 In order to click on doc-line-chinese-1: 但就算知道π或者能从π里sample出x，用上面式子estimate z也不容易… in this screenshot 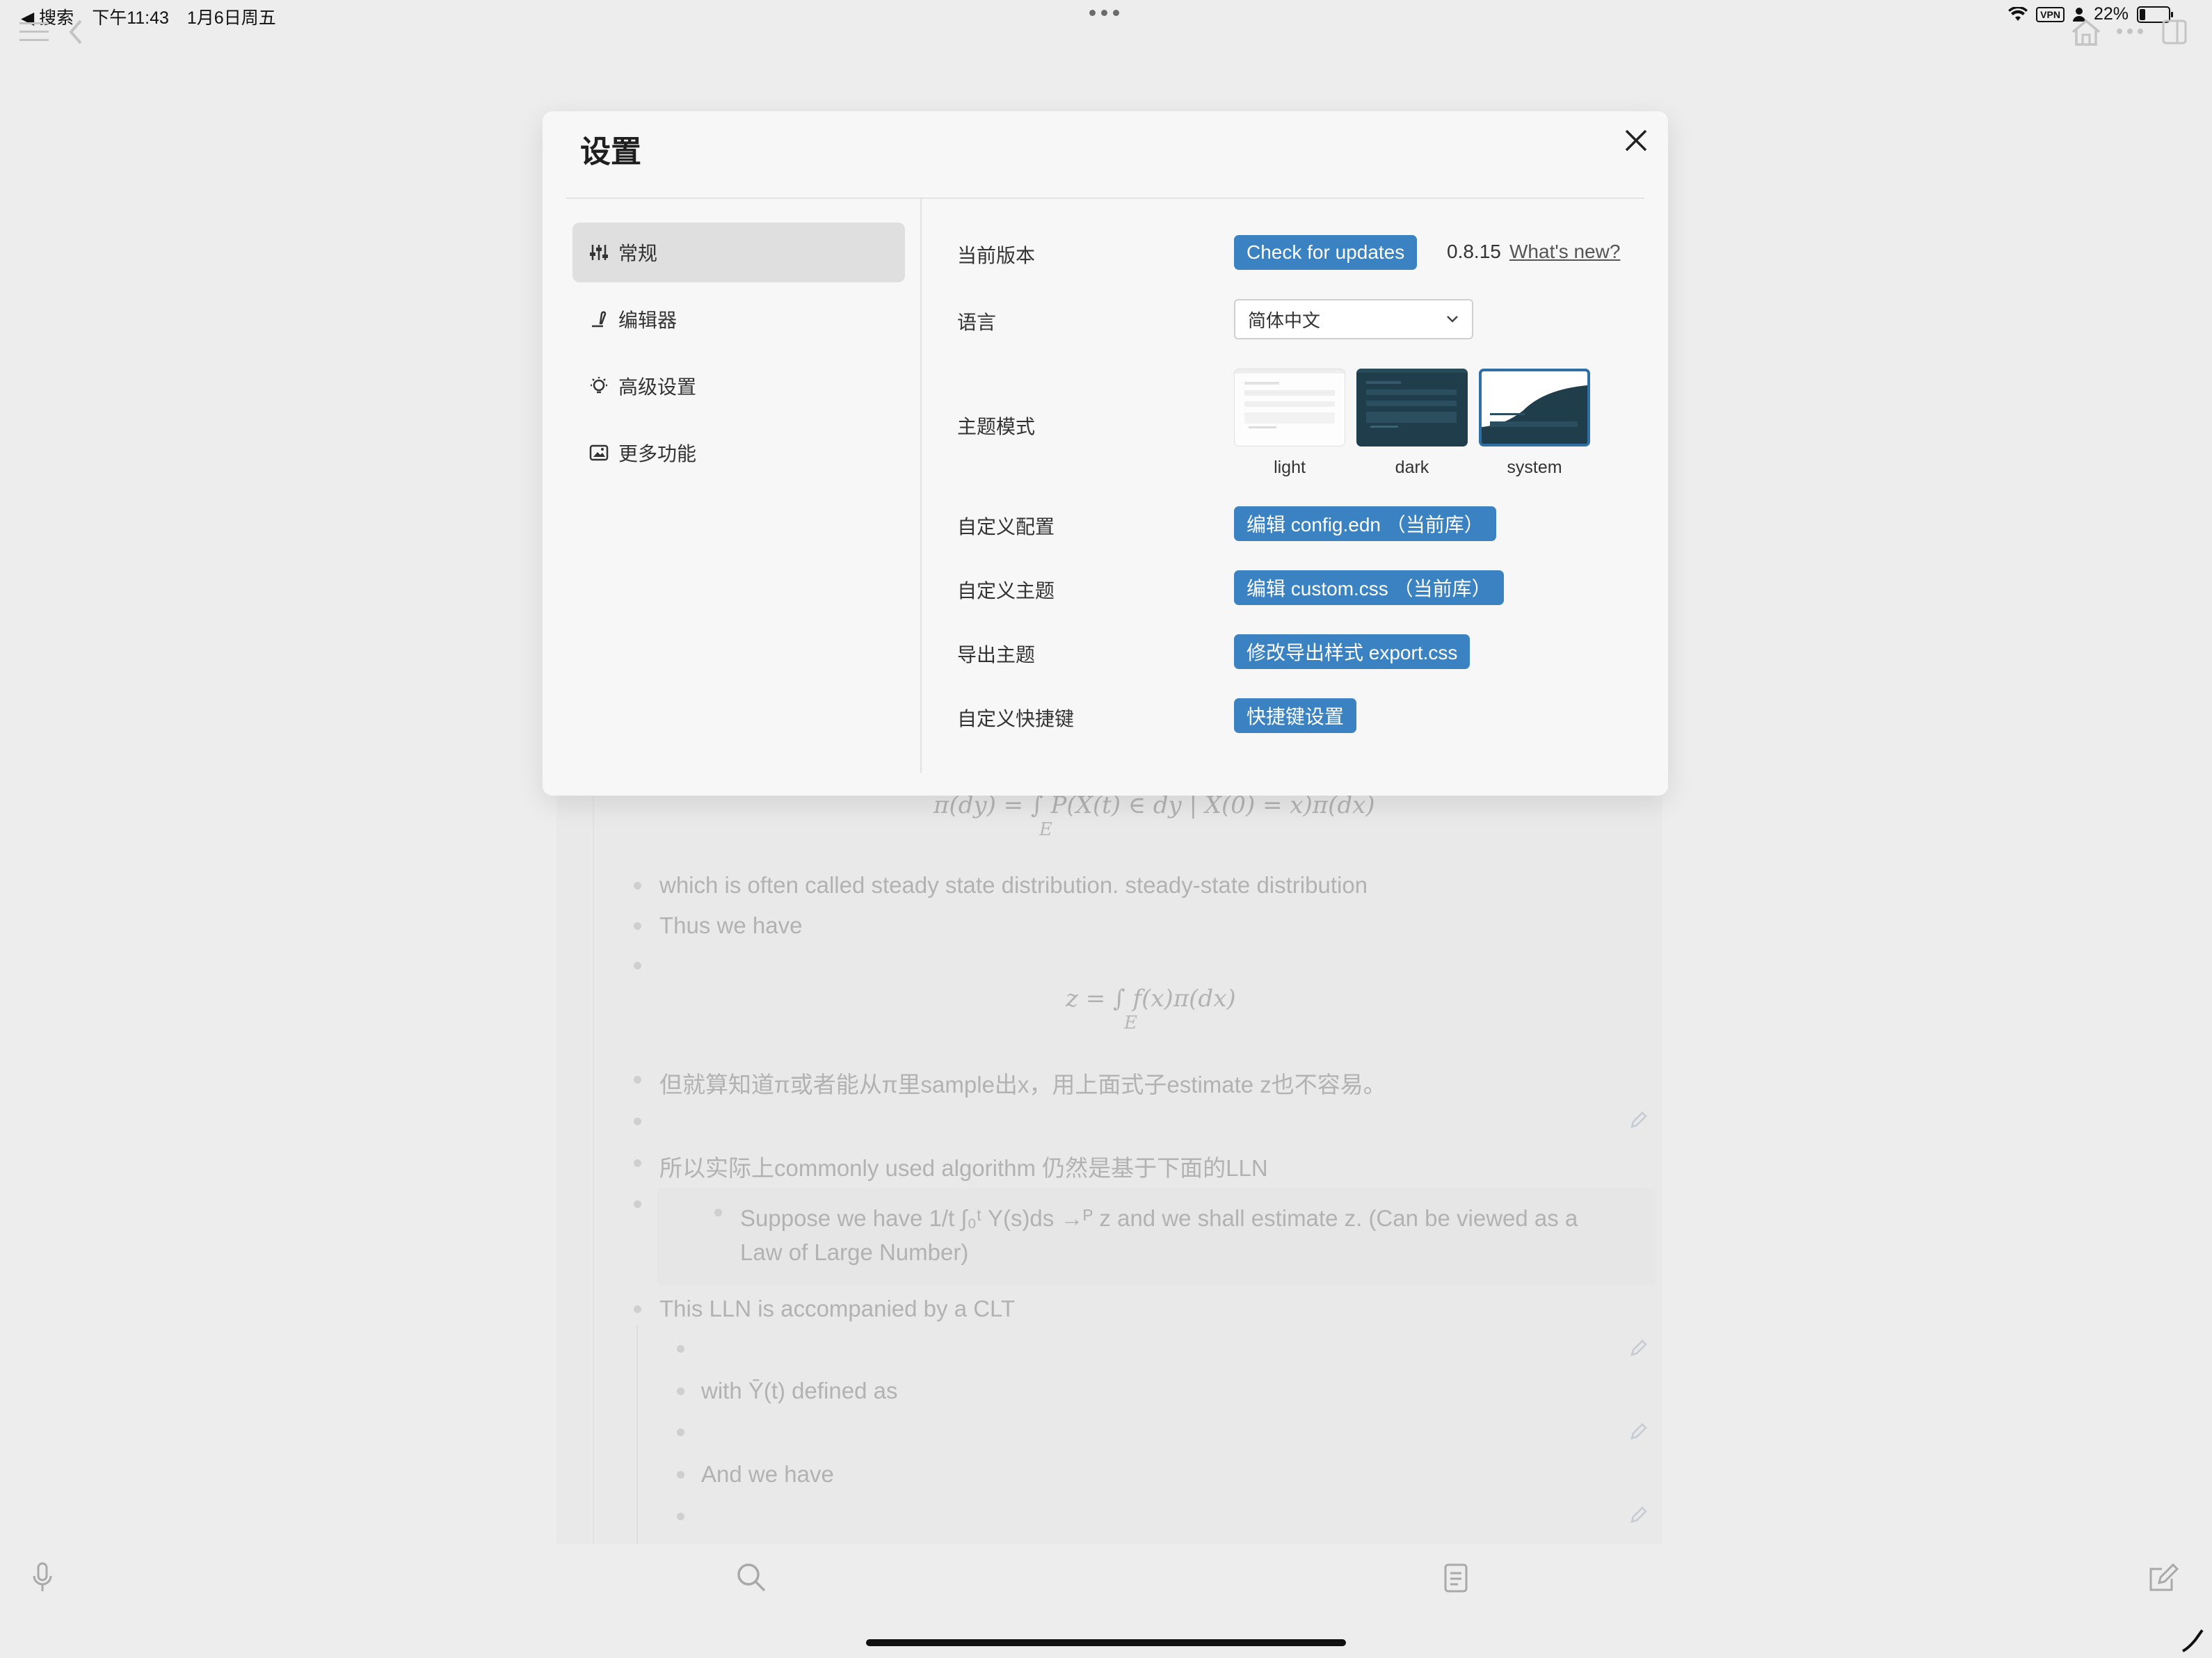, I will do `click(1022, 1083)`.